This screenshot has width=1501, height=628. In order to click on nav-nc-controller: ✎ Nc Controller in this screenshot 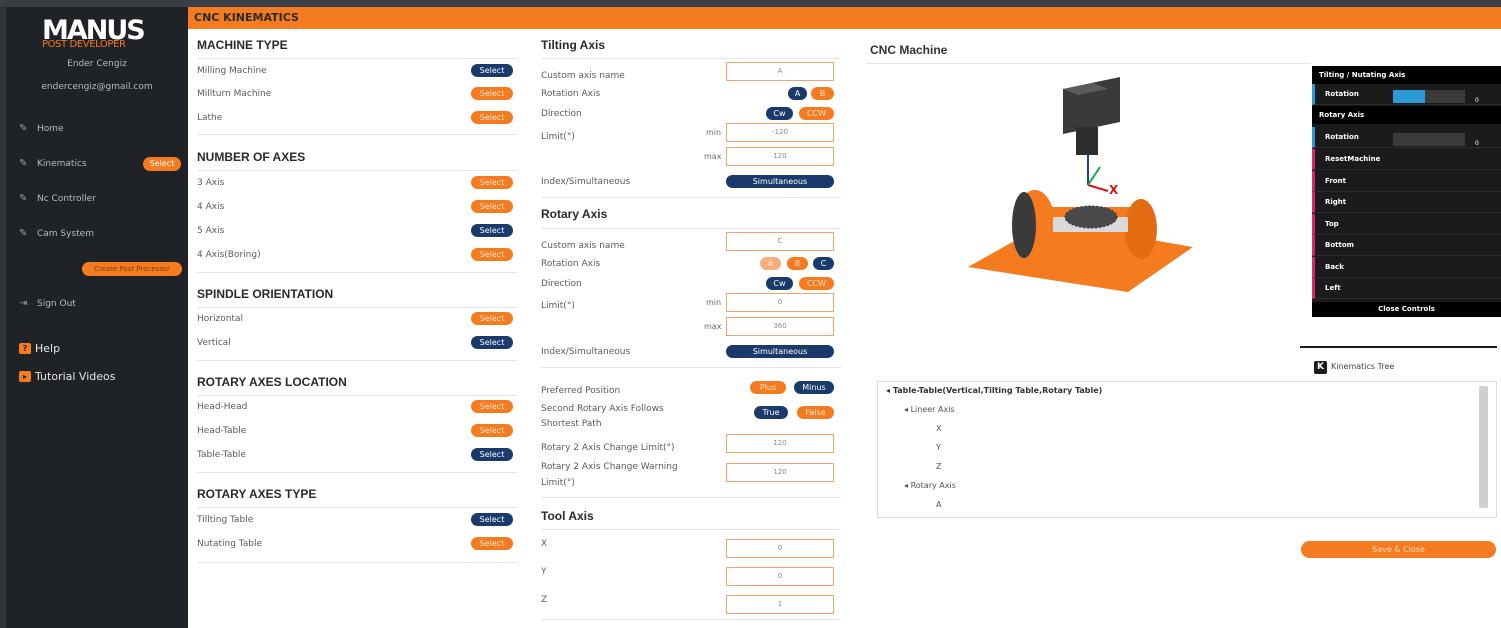, I will do `click(57, 198)`.